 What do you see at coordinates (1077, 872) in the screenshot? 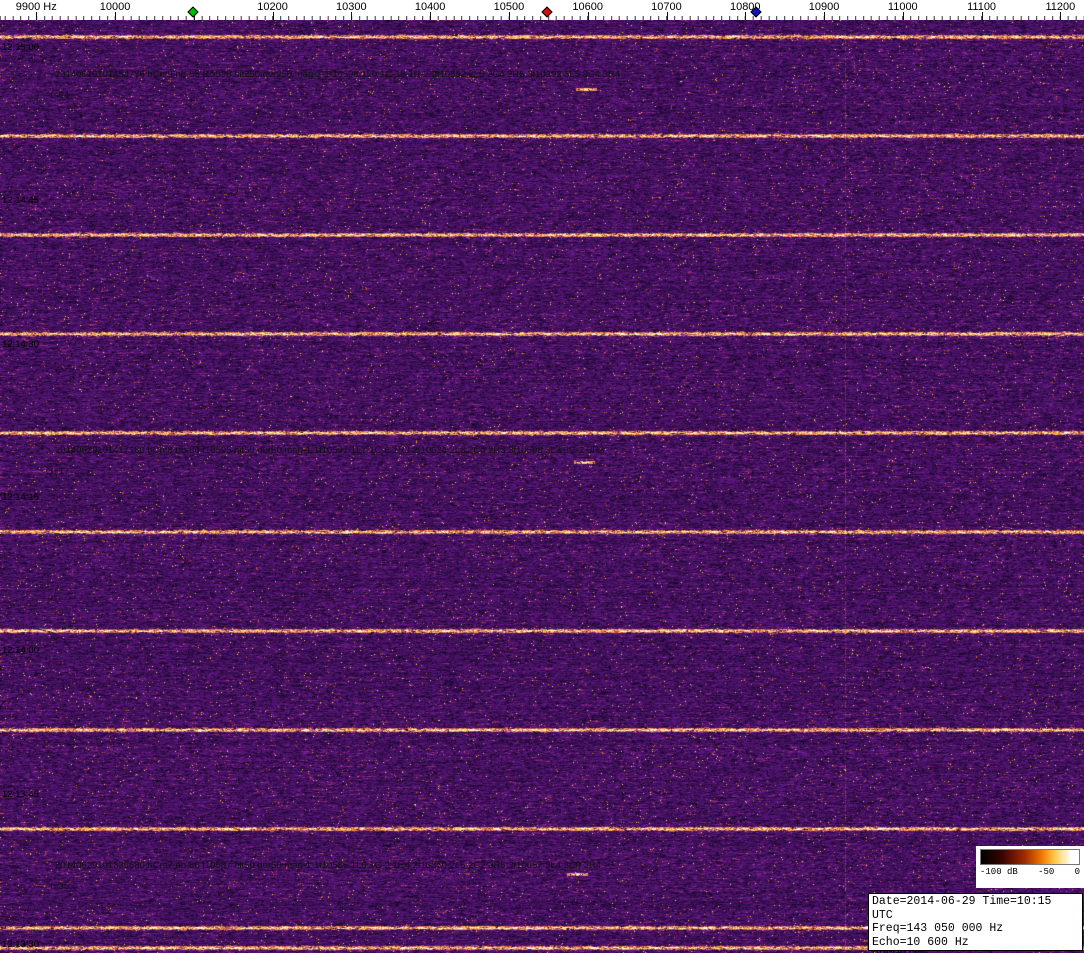
I see `colorbar-label-max: 0` at bounding box center [1077, 872].